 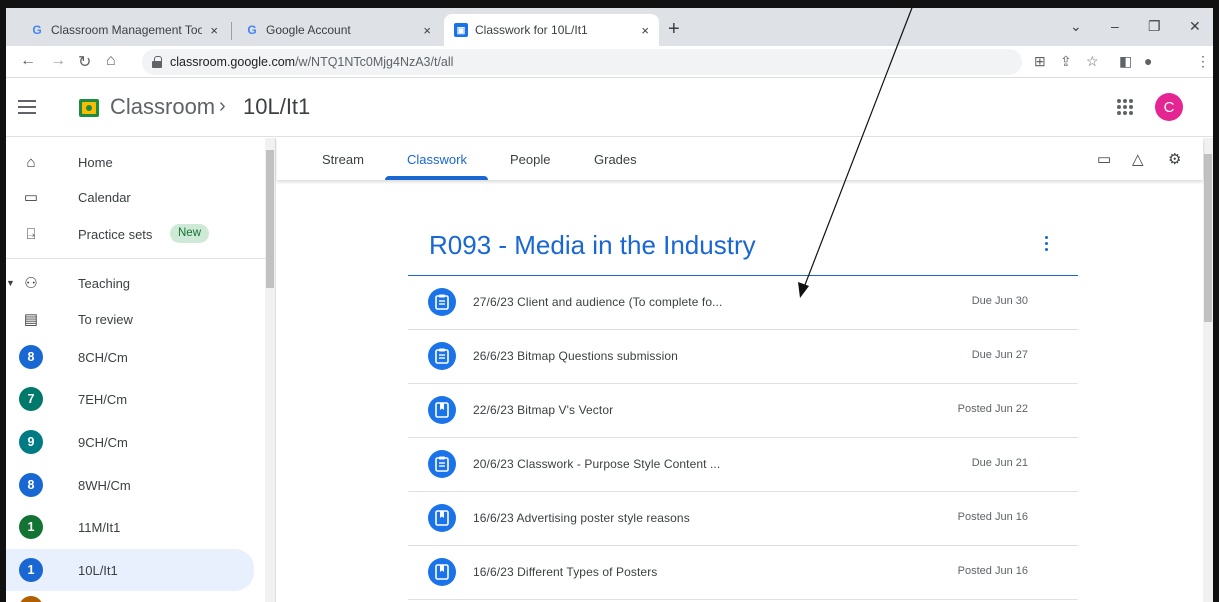 What do you see at coordinates (233, 62) in the screenshot?
I see `url-host: classroom.google.com` at bounding box center [233, 62].